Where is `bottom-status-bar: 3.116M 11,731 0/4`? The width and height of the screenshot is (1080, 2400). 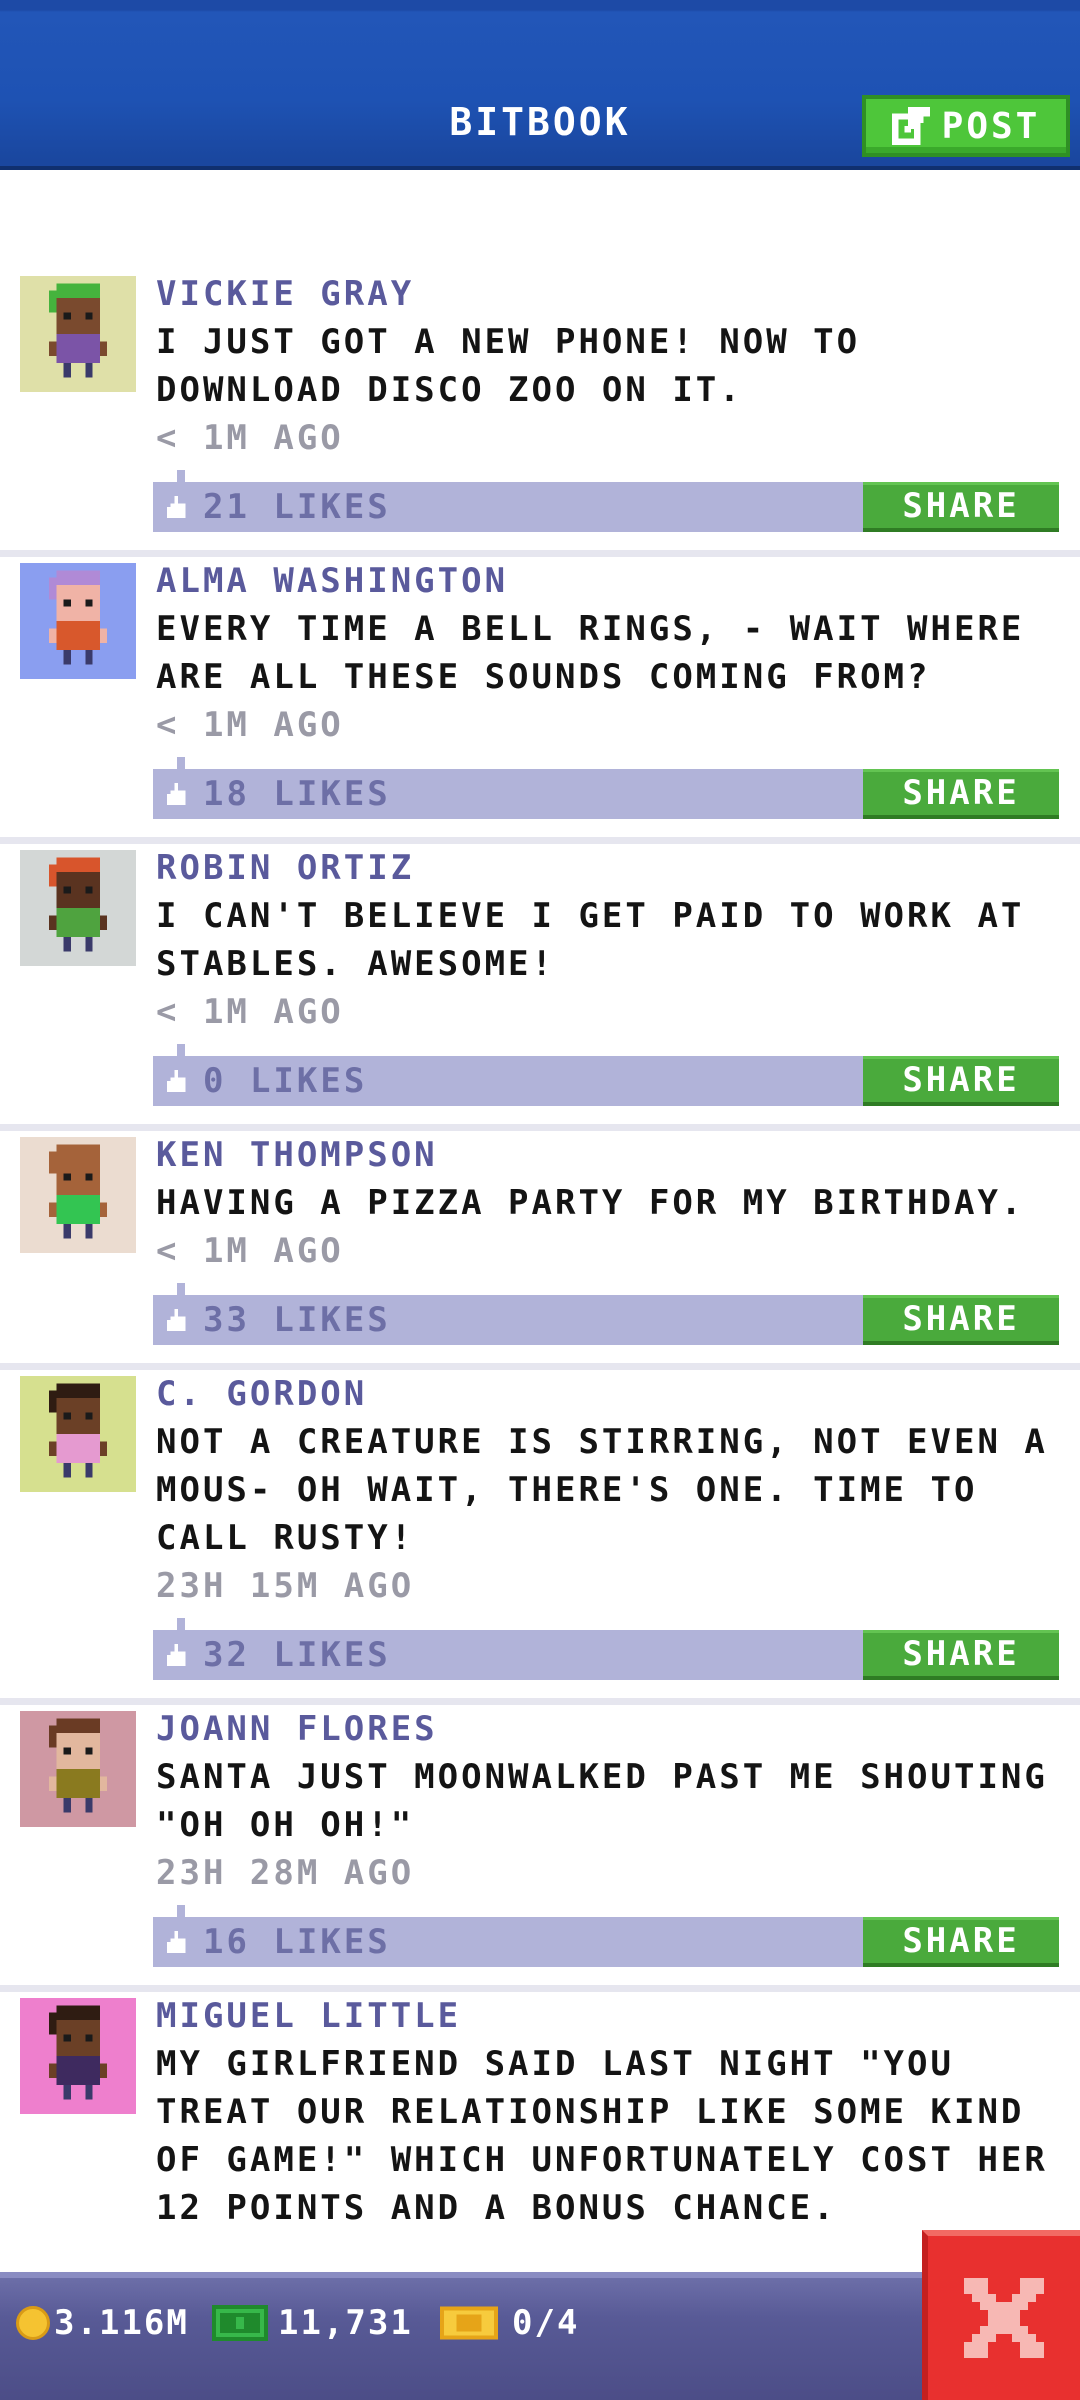 bottom-status-bar: 3.116M 11,731 0/4 is located at coordinates (540, 2336).